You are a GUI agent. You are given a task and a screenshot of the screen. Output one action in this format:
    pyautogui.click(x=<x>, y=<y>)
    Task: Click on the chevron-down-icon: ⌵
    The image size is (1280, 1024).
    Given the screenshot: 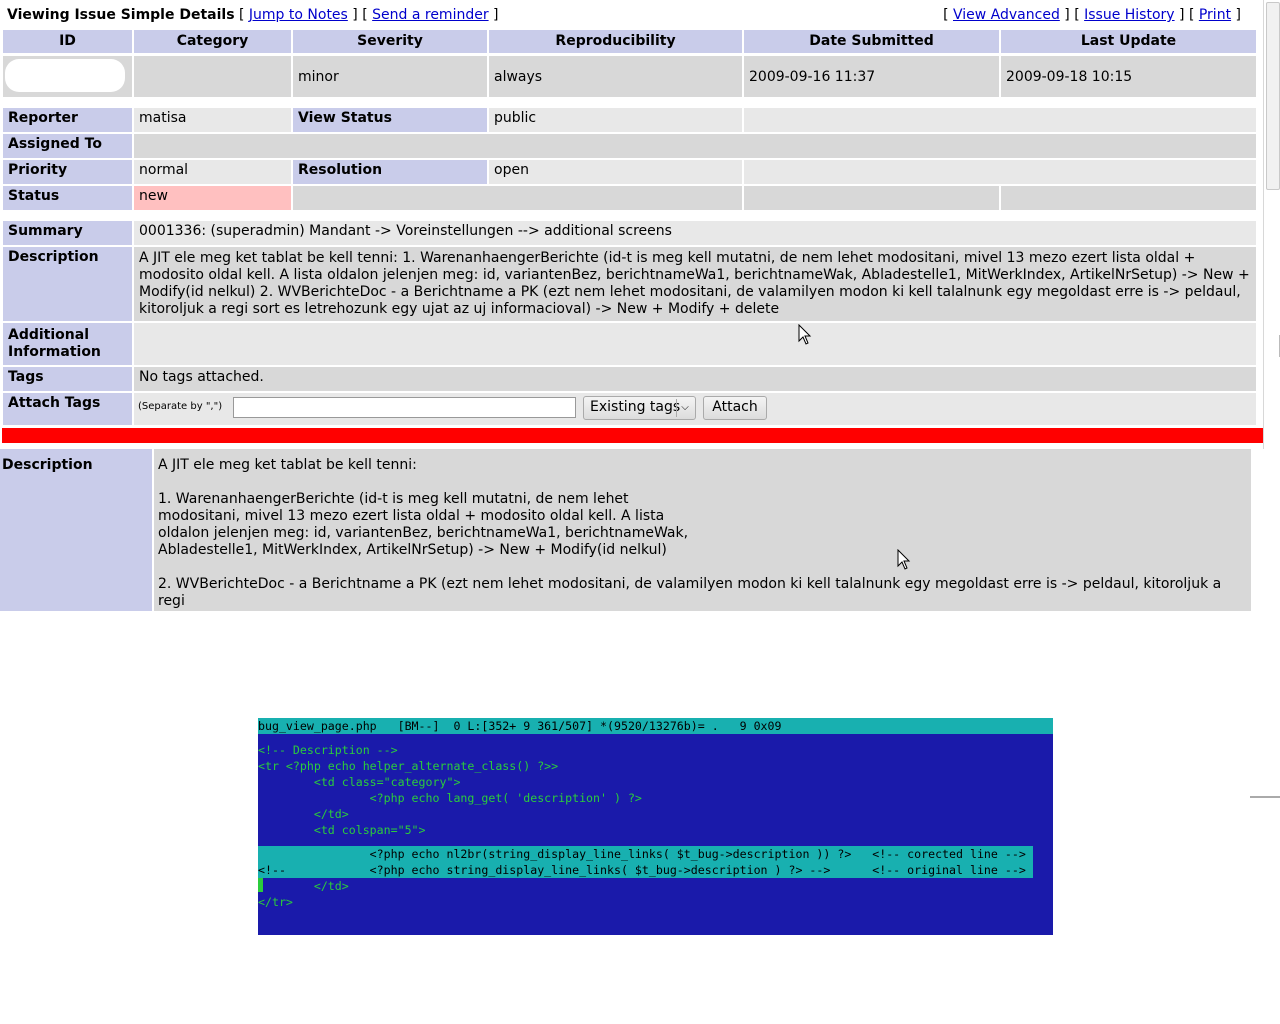 What is the action you would take?
    pyautogui.click(x=684, y=408)
    